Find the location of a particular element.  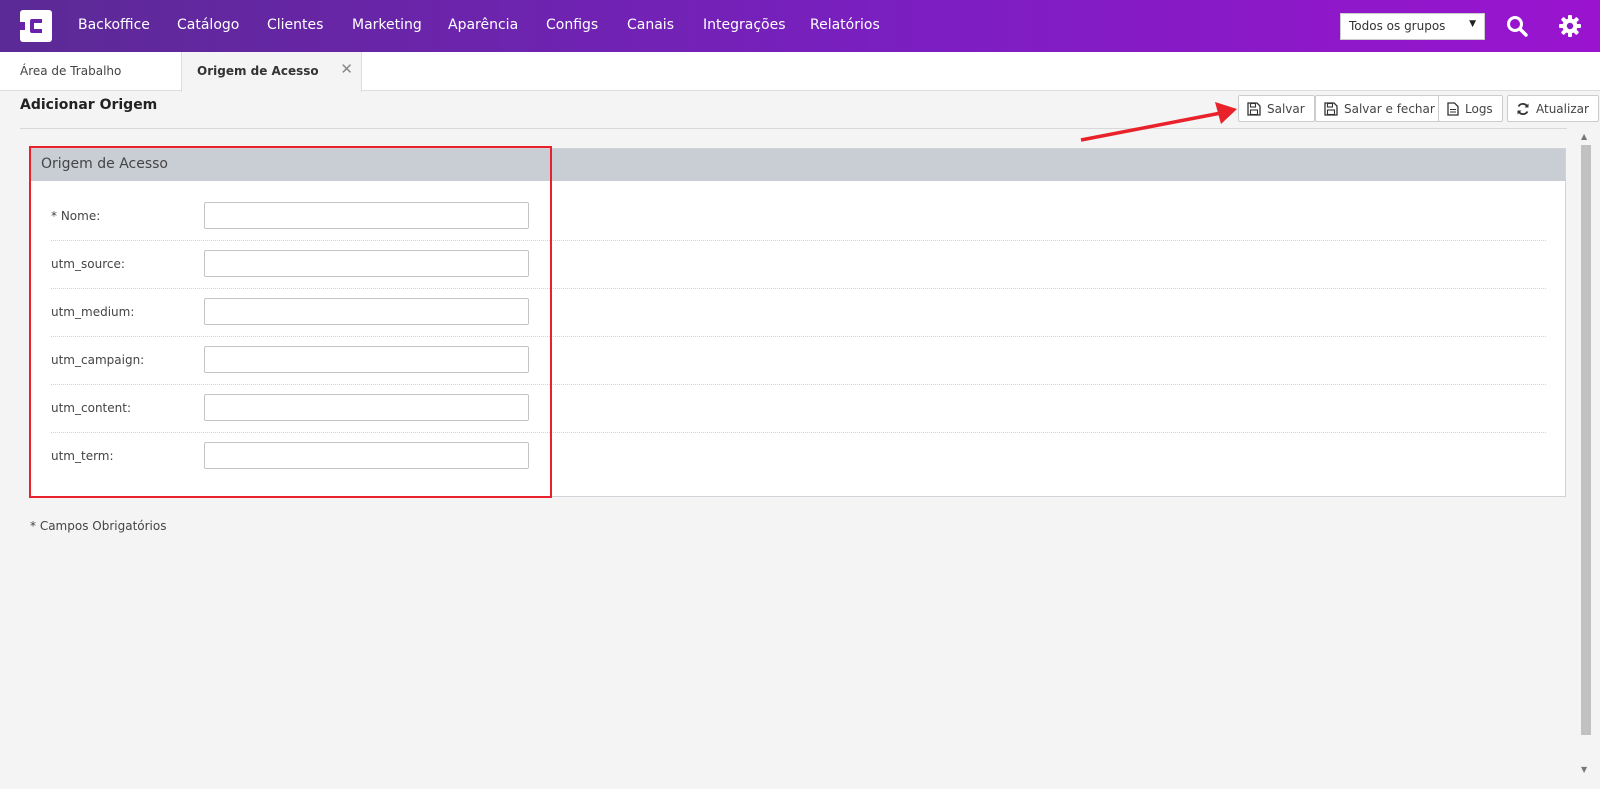

refresh-label: Atualizar is located at coordinates (1562, 108).